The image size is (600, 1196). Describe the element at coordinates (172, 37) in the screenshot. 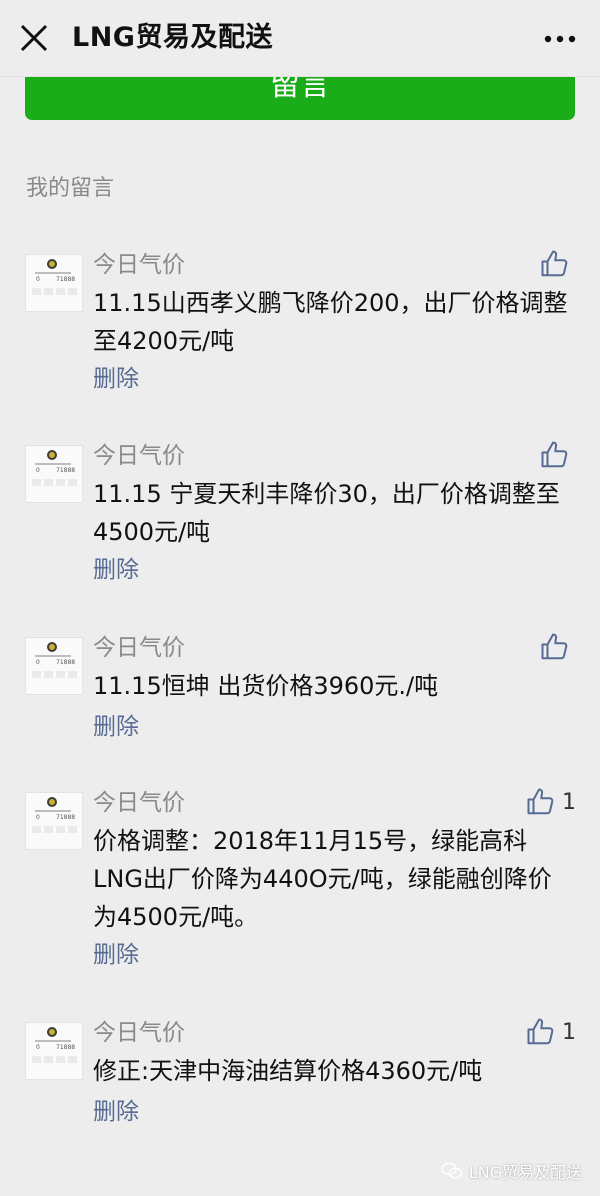

I see `page-title: LNG贸易及配送` at that location.